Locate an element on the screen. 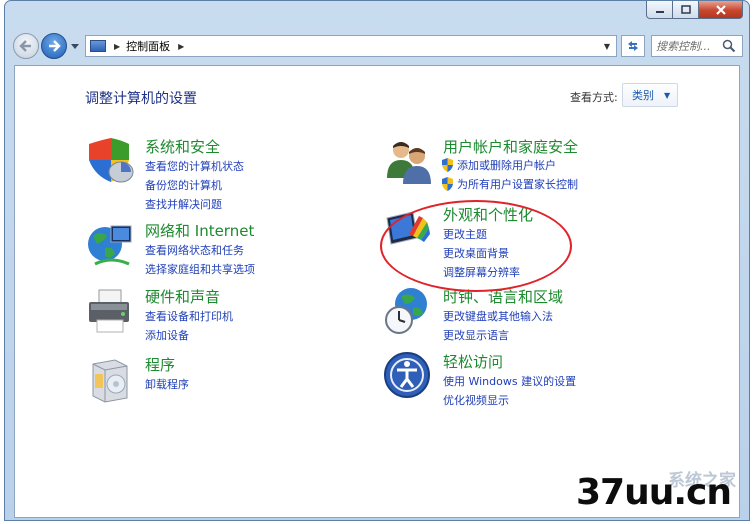 The width and height of the screenshot is (756, 524). minimize-icon is located at coordinates (659, 11).